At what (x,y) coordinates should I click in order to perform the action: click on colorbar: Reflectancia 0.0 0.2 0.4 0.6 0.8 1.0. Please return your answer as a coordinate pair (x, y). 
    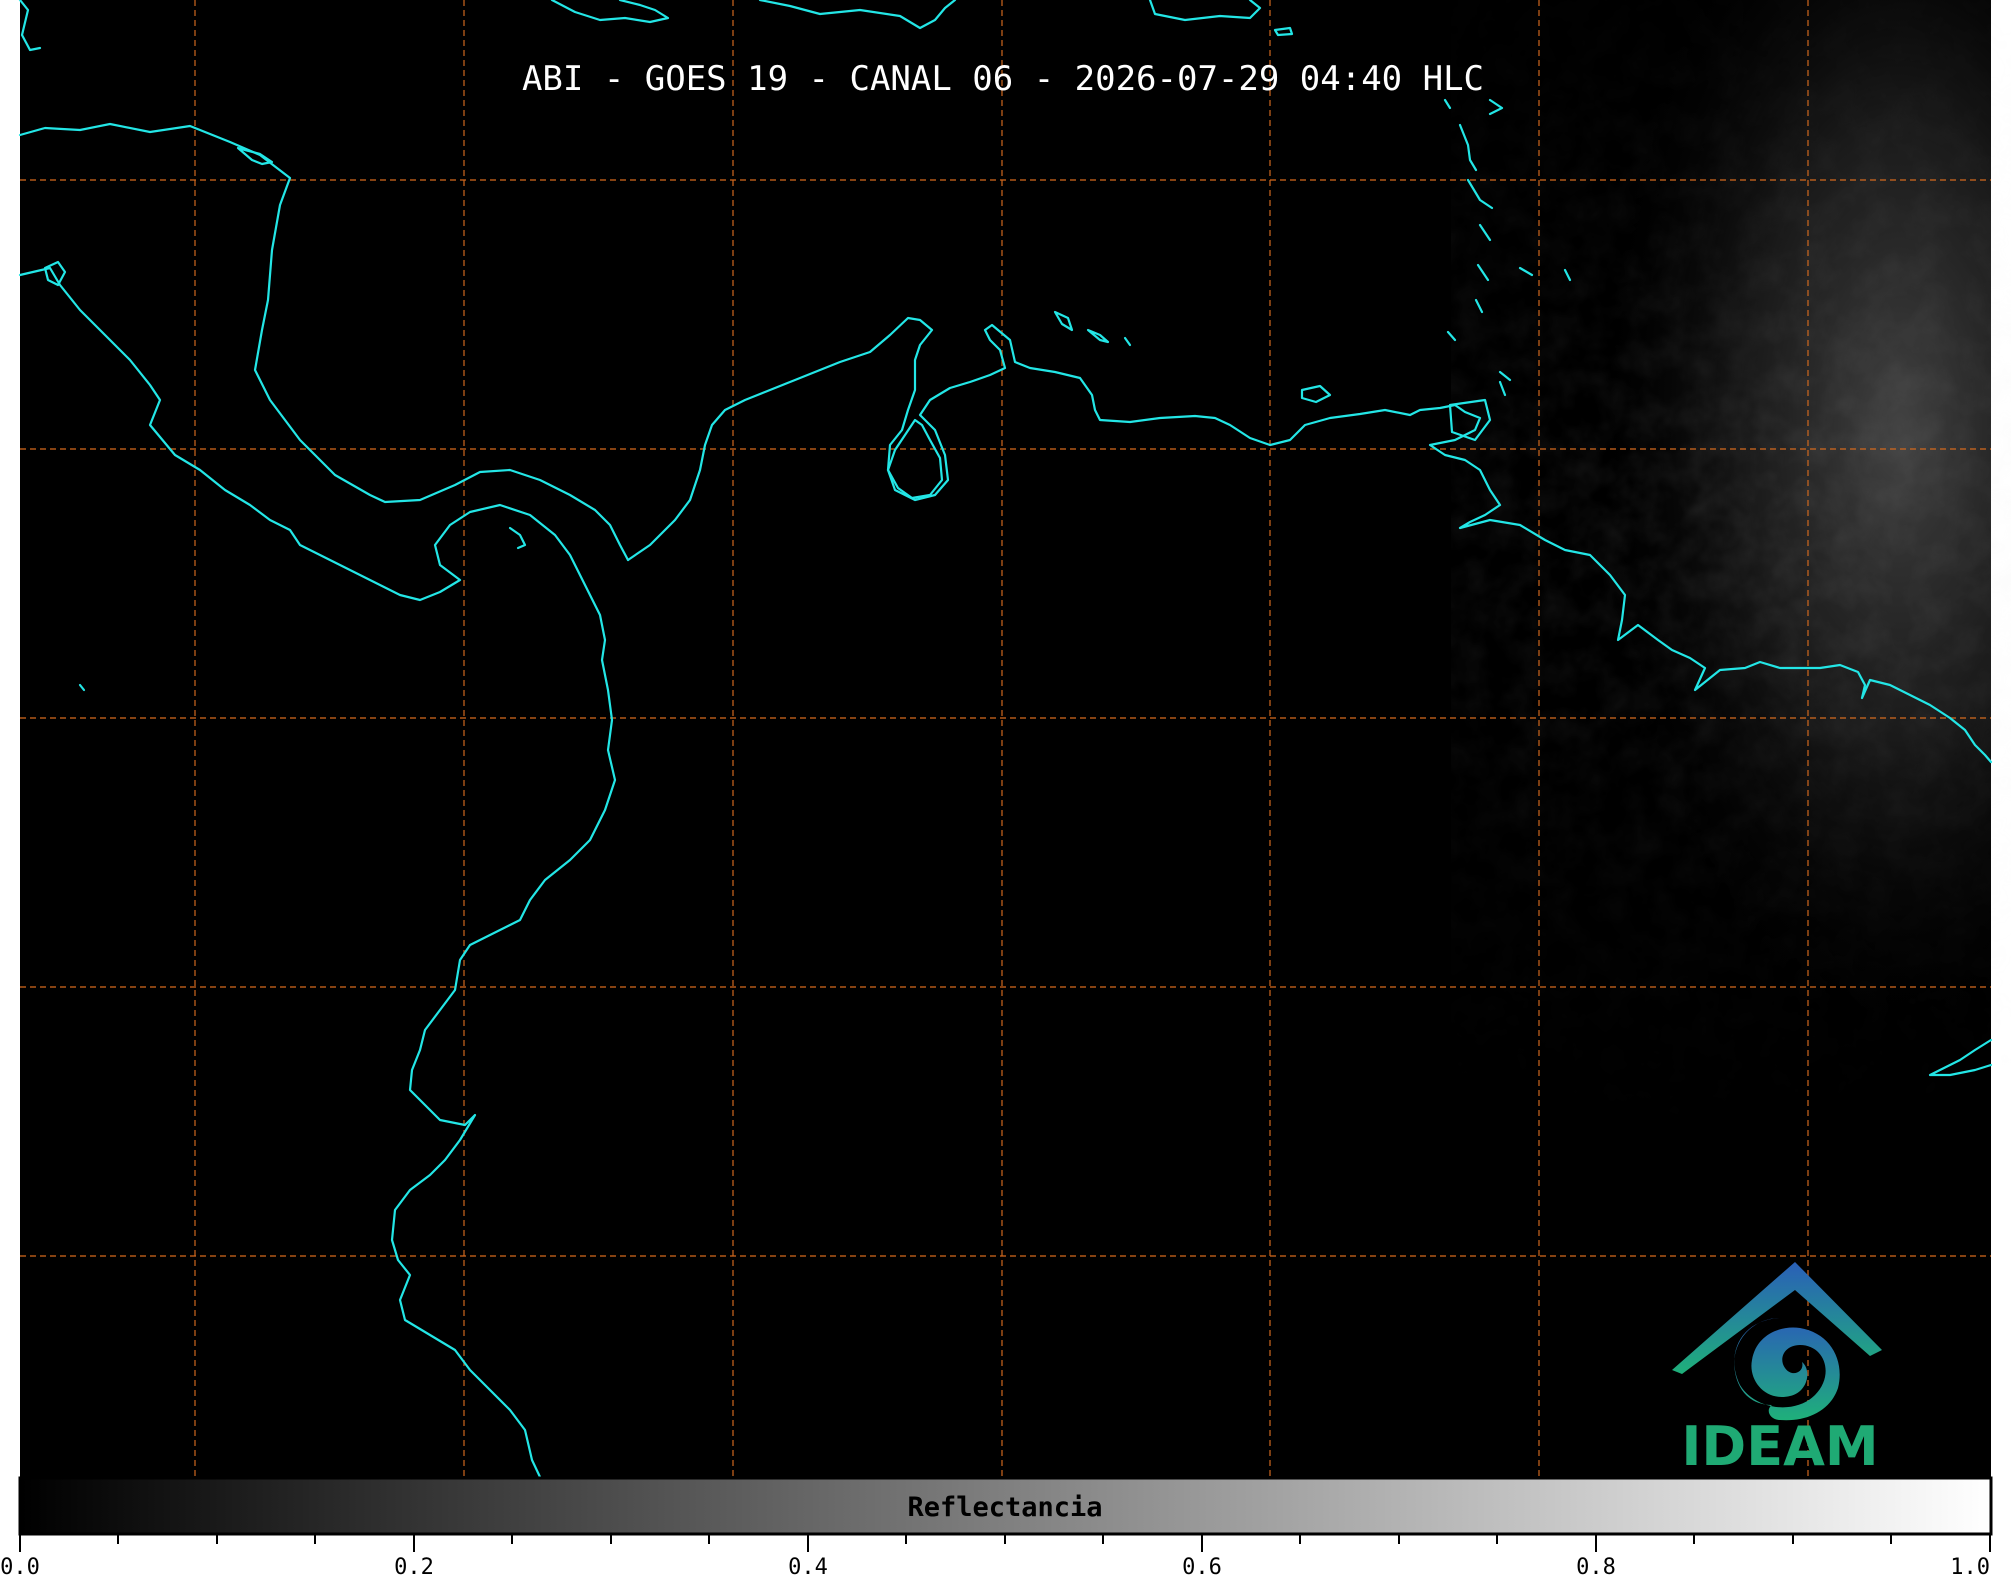
    Looking at the image, I should click on (996, 1526).